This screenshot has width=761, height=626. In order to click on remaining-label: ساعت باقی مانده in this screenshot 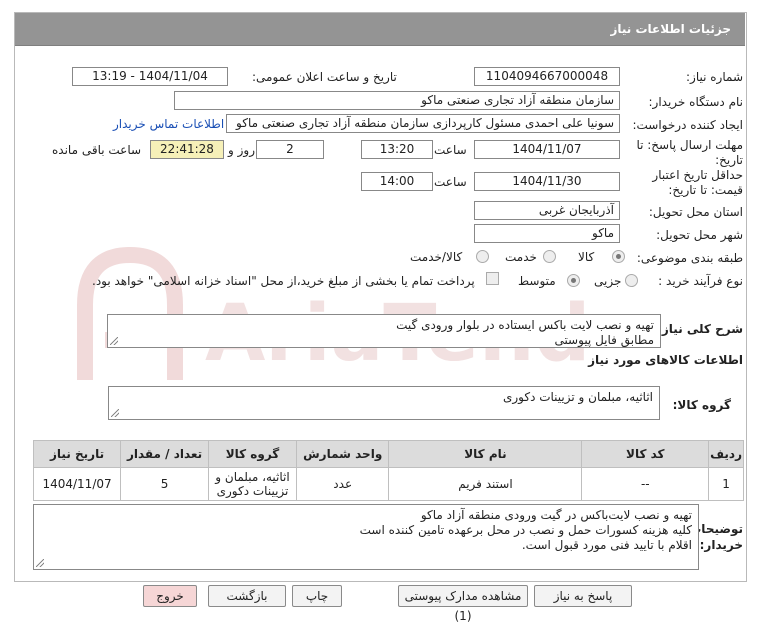, I will do `click(97, 150)`.